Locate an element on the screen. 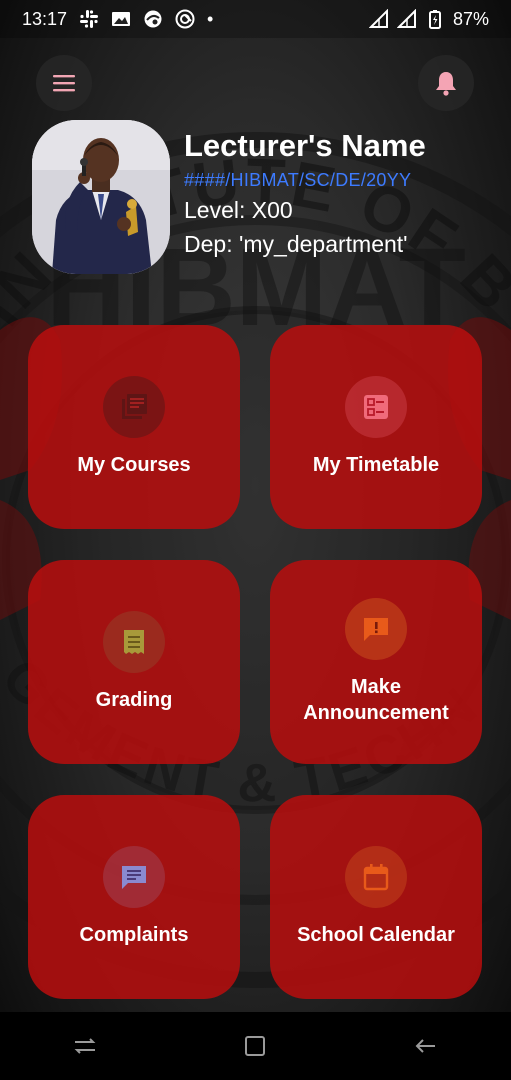  message-icon is located at coordinates (134, 877).